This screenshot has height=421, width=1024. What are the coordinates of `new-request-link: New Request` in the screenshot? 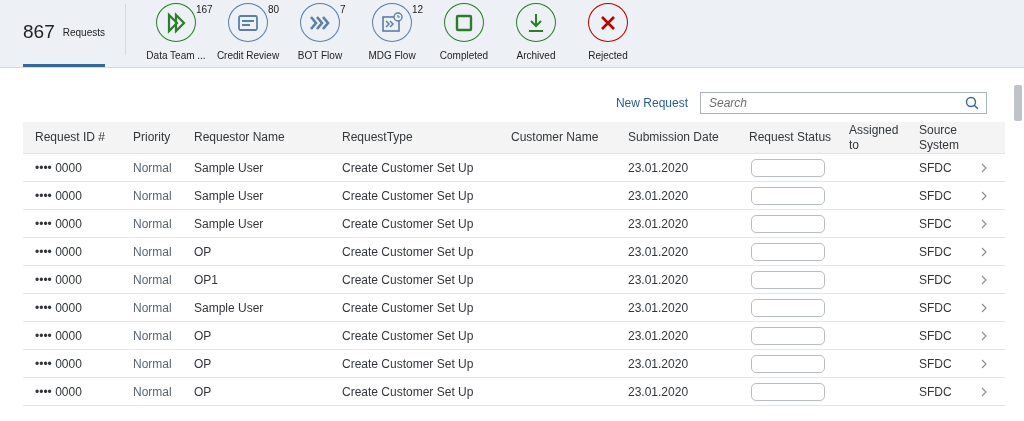 It's located at (651, 103).